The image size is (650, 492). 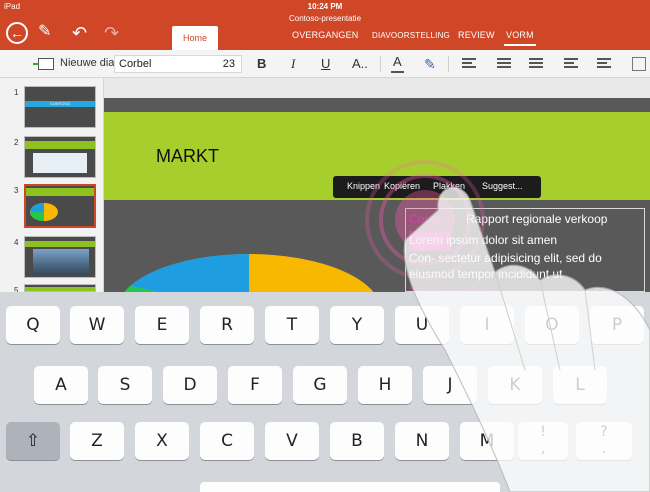 I want to click on key-b: B, so click(x=357, y=441).